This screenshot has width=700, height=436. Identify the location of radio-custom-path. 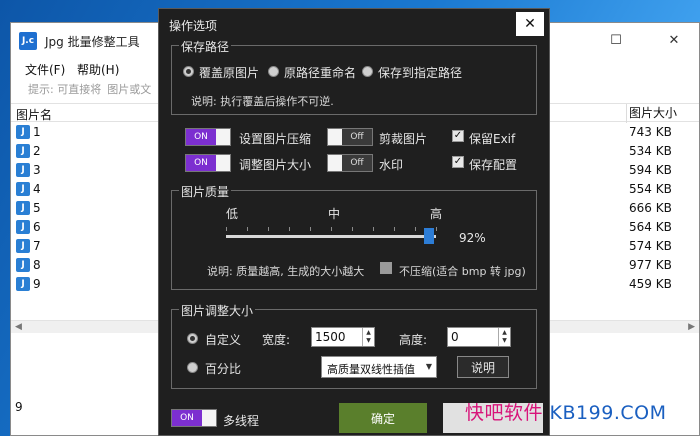
(367, 71).